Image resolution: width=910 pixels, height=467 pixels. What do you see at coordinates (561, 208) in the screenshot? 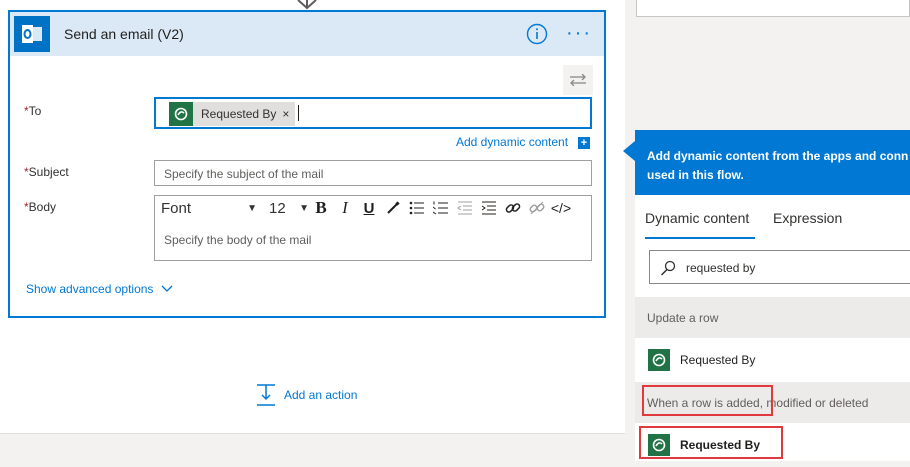
I see `code-view-button: </>` at bounding box center [561, 208].